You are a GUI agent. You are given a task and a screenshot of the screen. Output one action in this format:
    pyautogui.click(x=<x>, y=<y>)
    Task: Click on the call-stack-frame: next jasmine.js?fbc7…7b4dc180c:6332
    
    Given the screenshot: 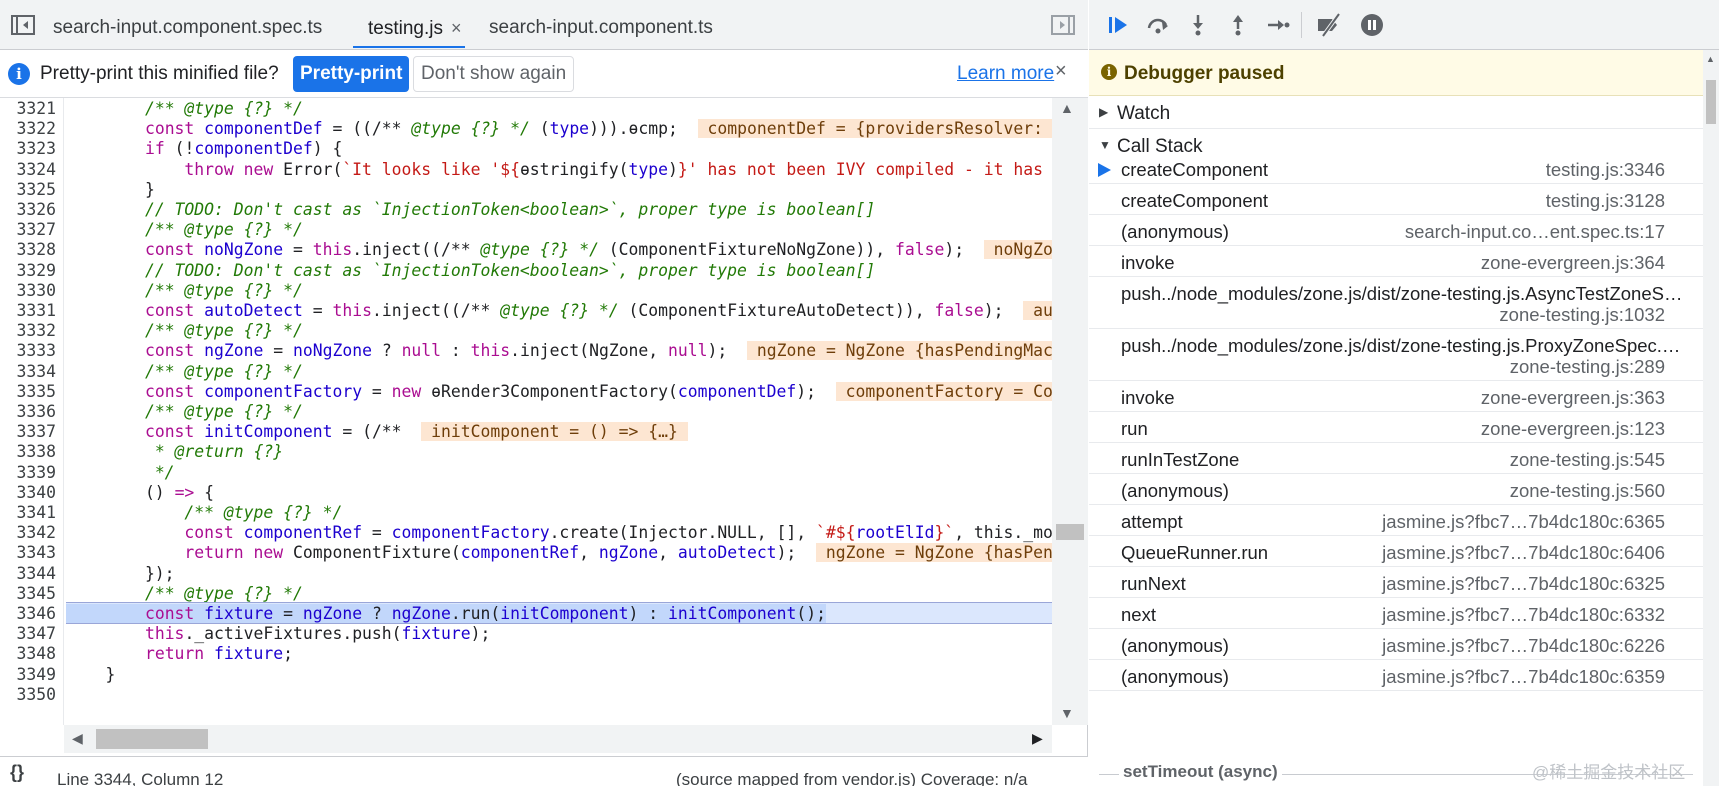 What is the action you would take?
    pyautogui.click(x=1396, y=613)
    